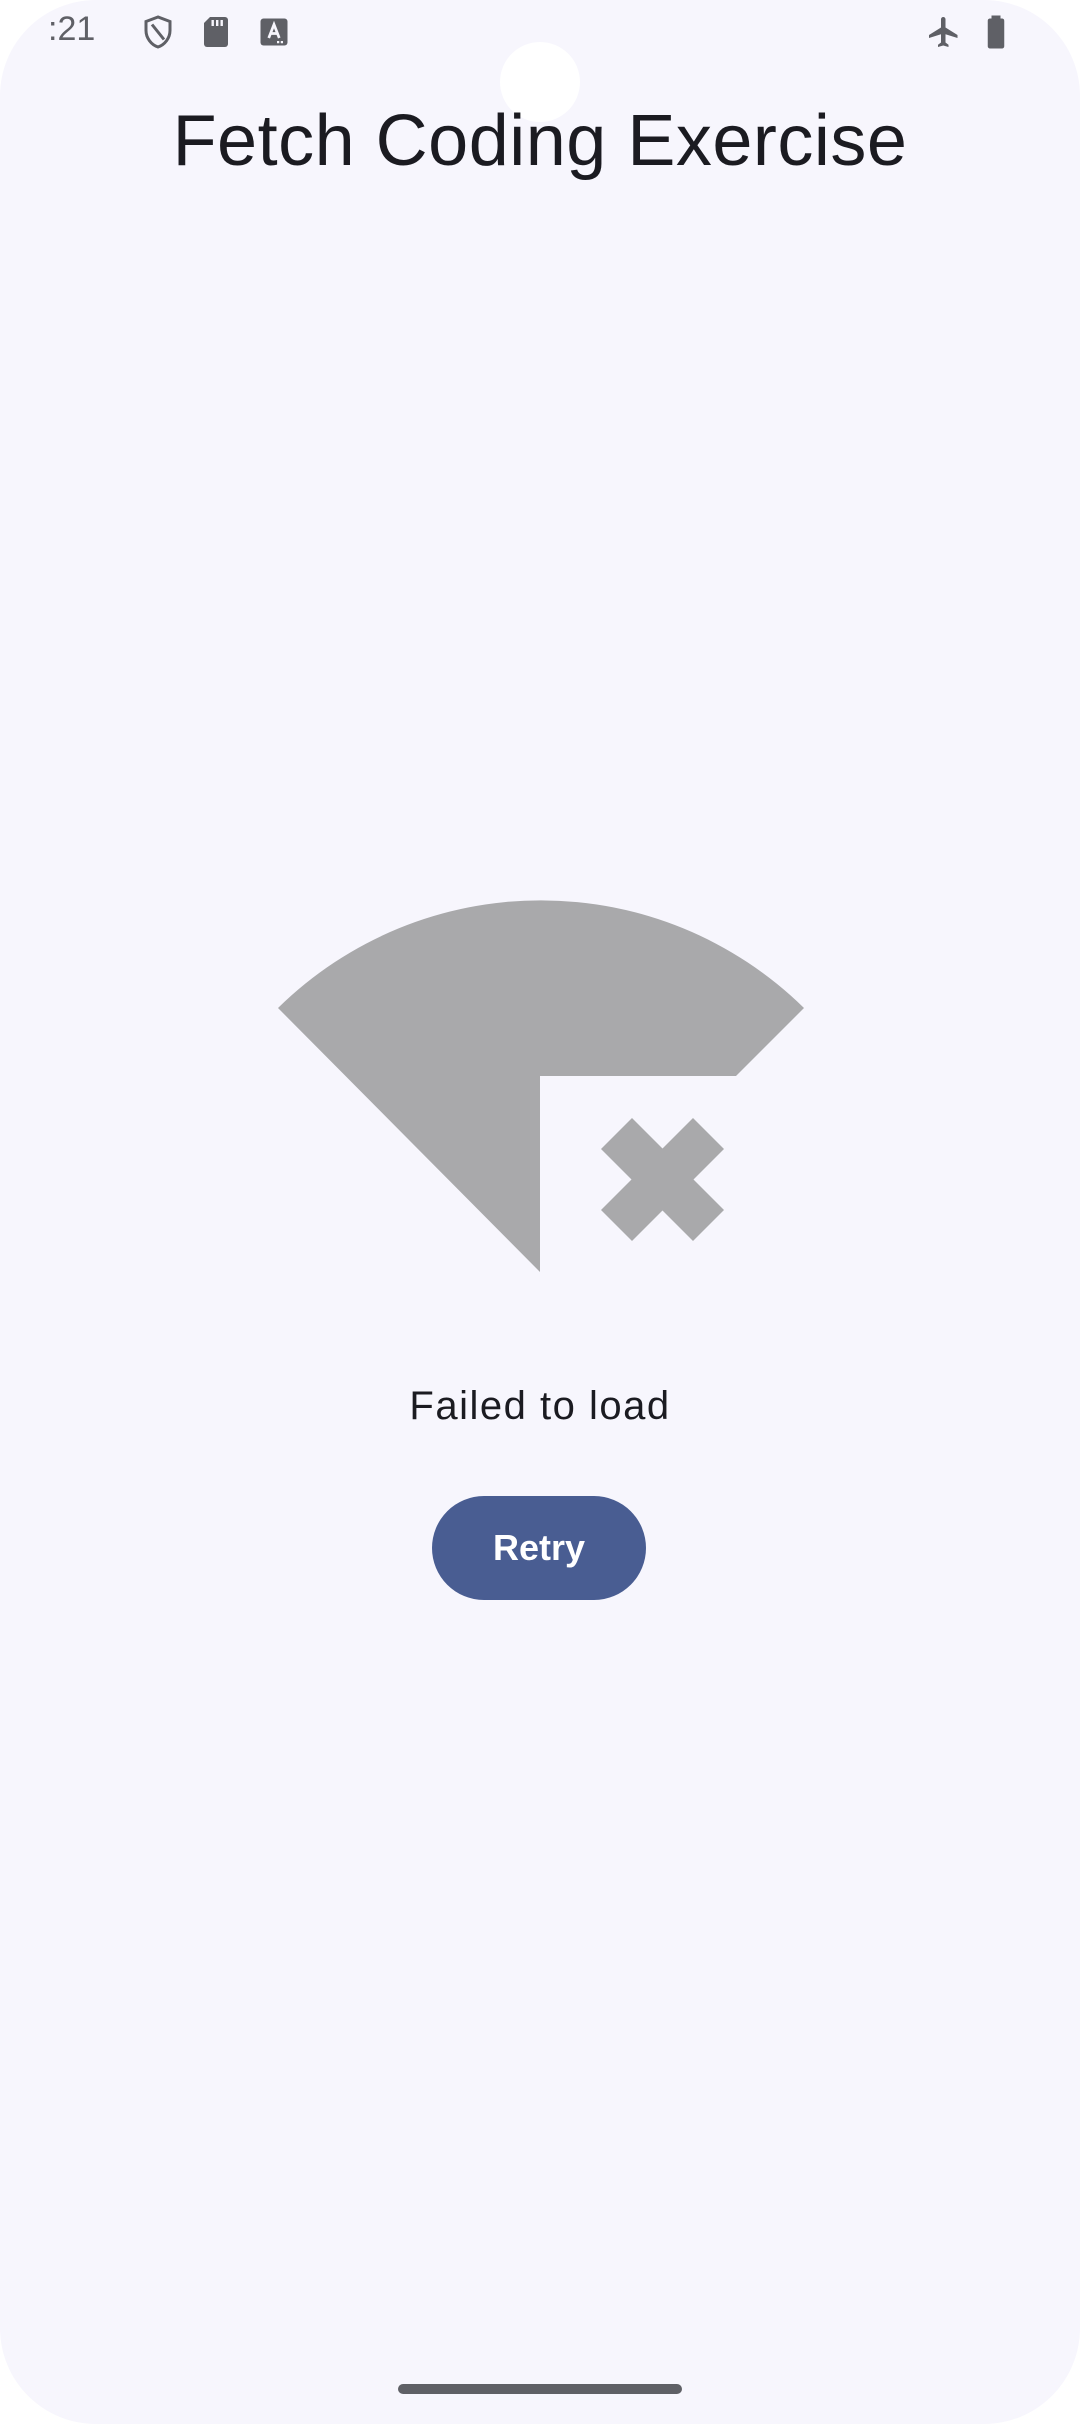 The height and width of the screenshot is (2424, 1080). What do you see at coordinates (540, 1406) in the screenshot?
I see `error-message: Failed to load` at bounding box center [540, 1406].